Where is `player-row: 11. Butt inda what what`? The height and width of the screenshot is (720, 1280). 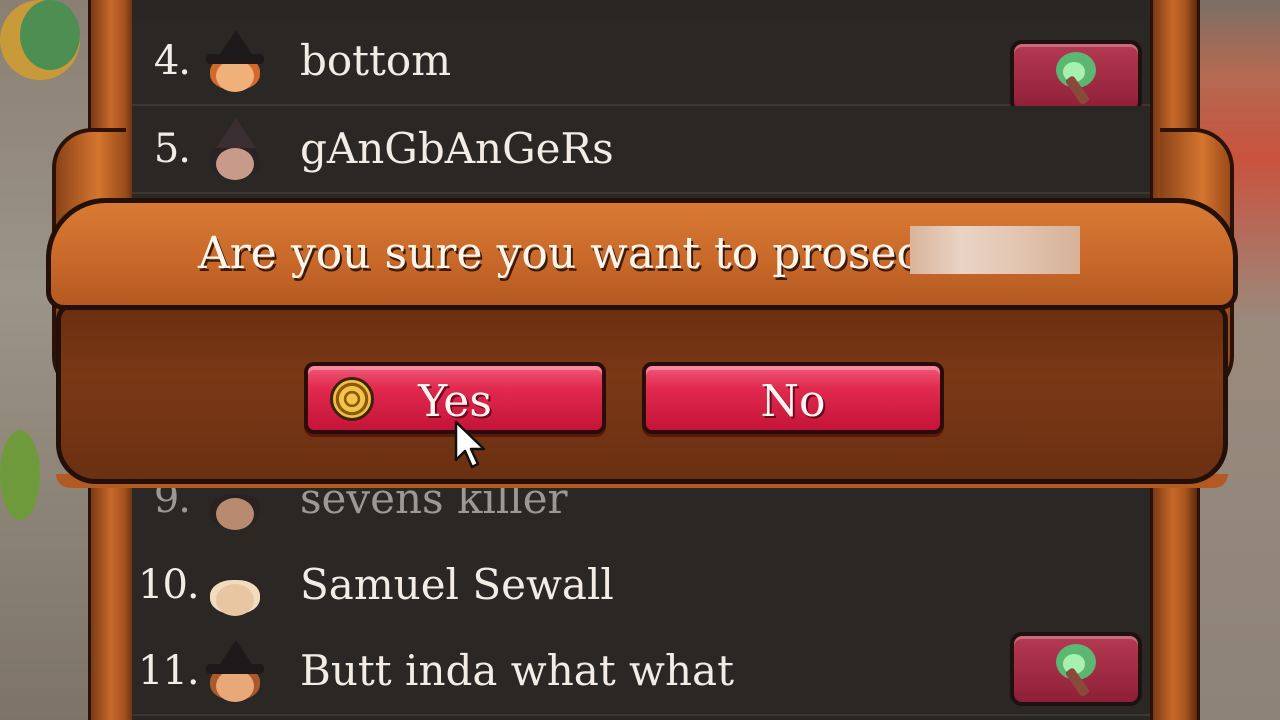
player-row: 11. Butt inda what what is located at coordinates (641, 672).